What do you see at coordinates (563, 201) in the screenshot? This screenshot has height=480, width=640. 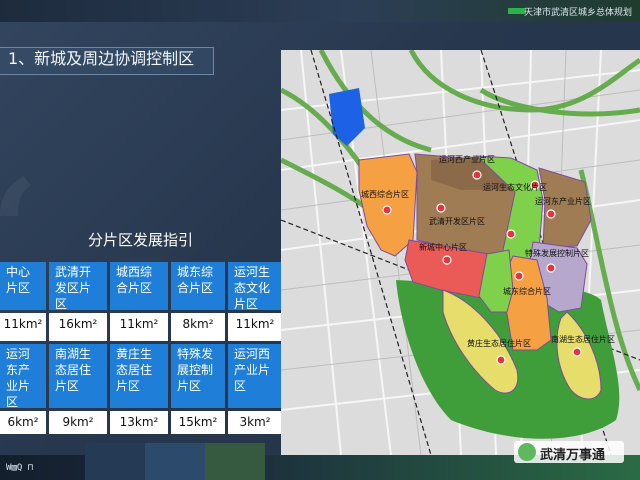 I see `zone-label: 运河东产业片区` at bounding box center [563, 201].